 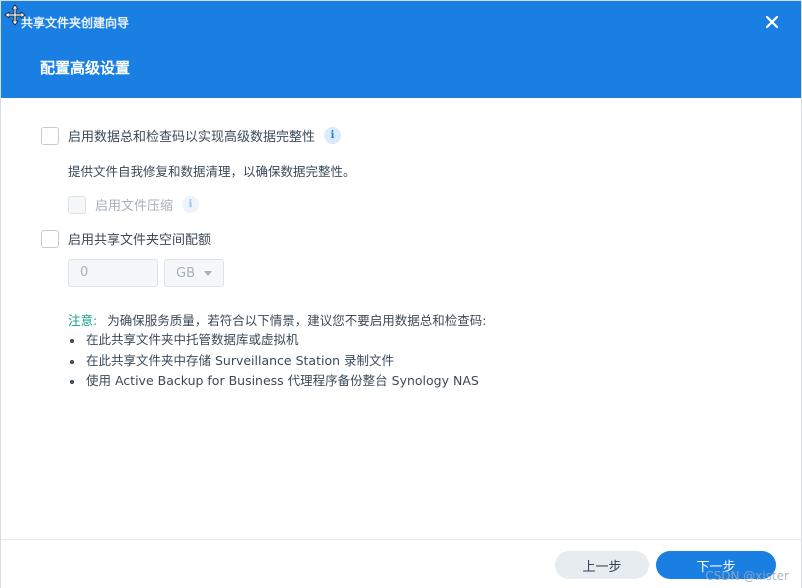 I want to click on compression-checkbox, so click(x=77, y=204).